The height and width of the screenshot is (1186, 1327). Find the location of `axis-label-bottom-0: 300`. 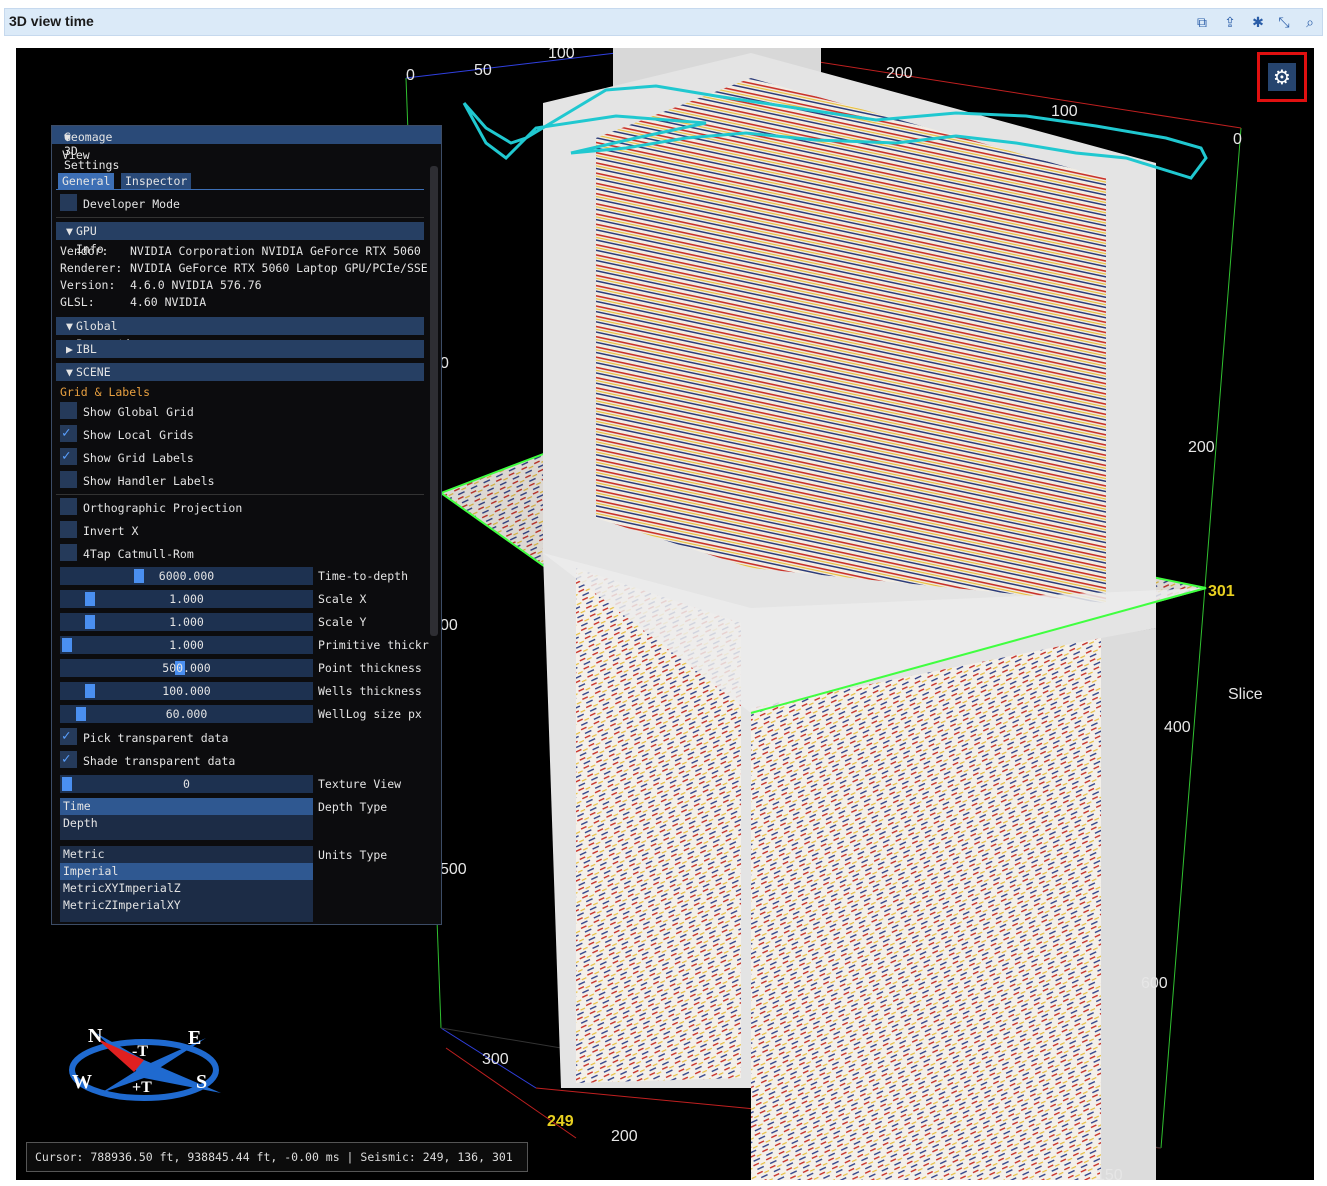

axis-label-bottom-0: 300 is located at coordinates (495, 1059).